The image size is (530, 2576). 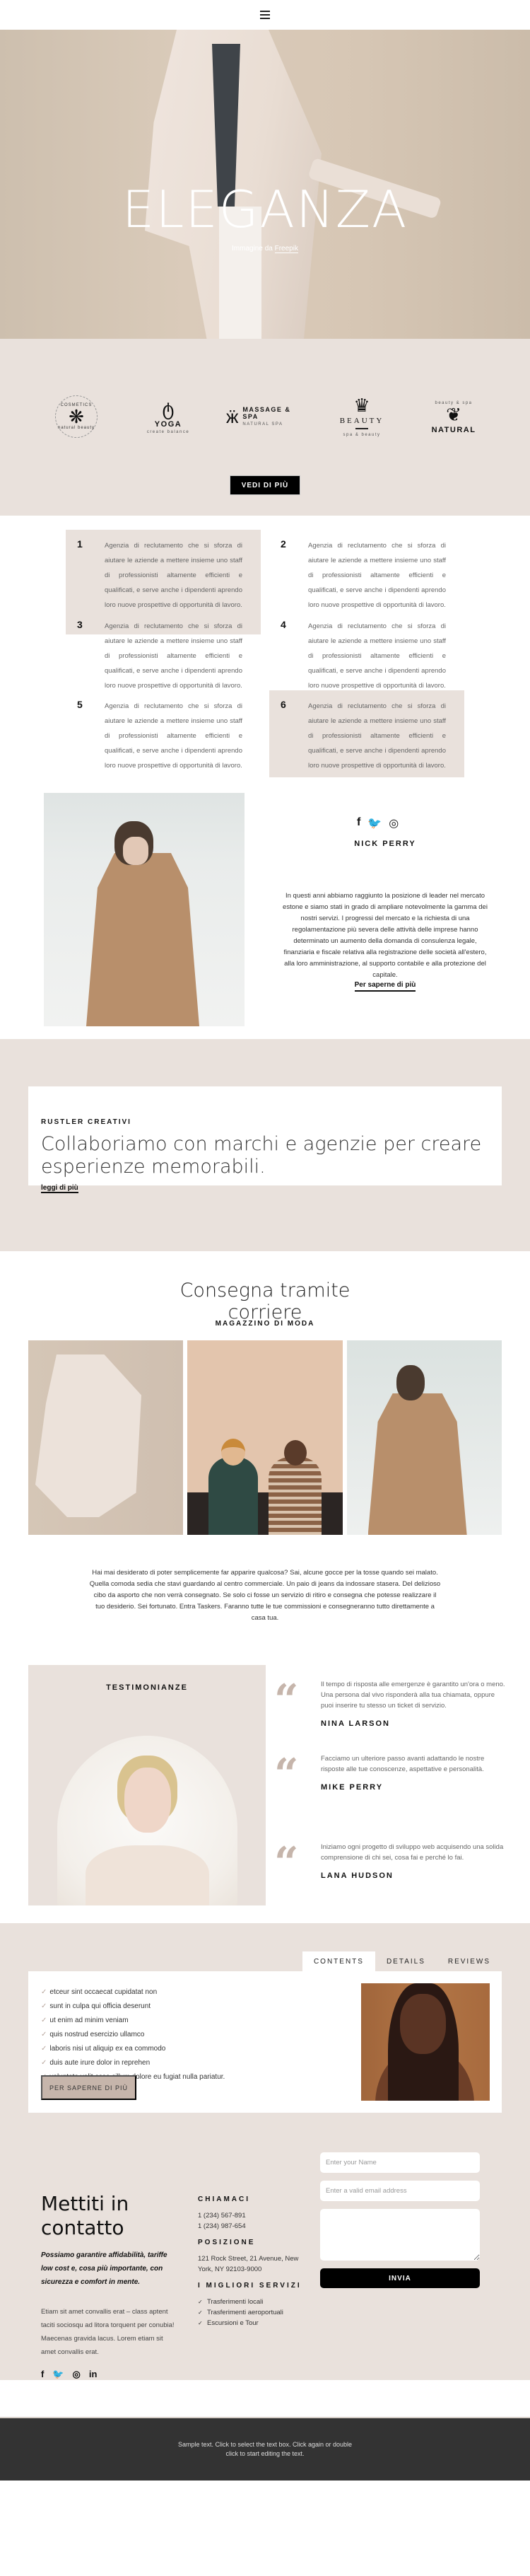 I want to click on freepik-link: Freepik, so click(x=286, y=249).